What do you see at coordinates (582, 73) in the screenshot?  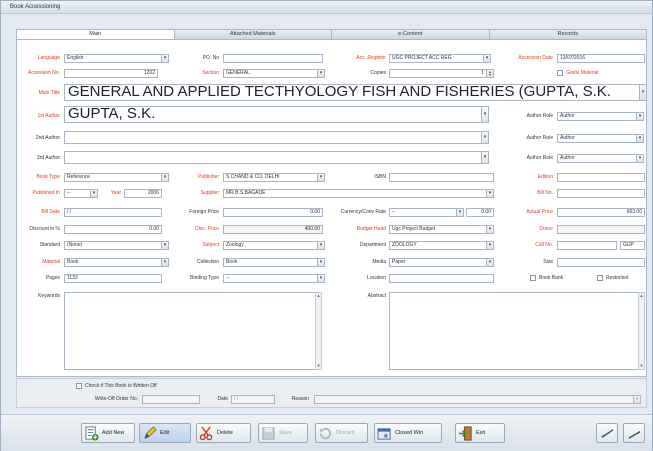 I see `gratis-material-label: Gratis Material` at bounding box center [582, 73].